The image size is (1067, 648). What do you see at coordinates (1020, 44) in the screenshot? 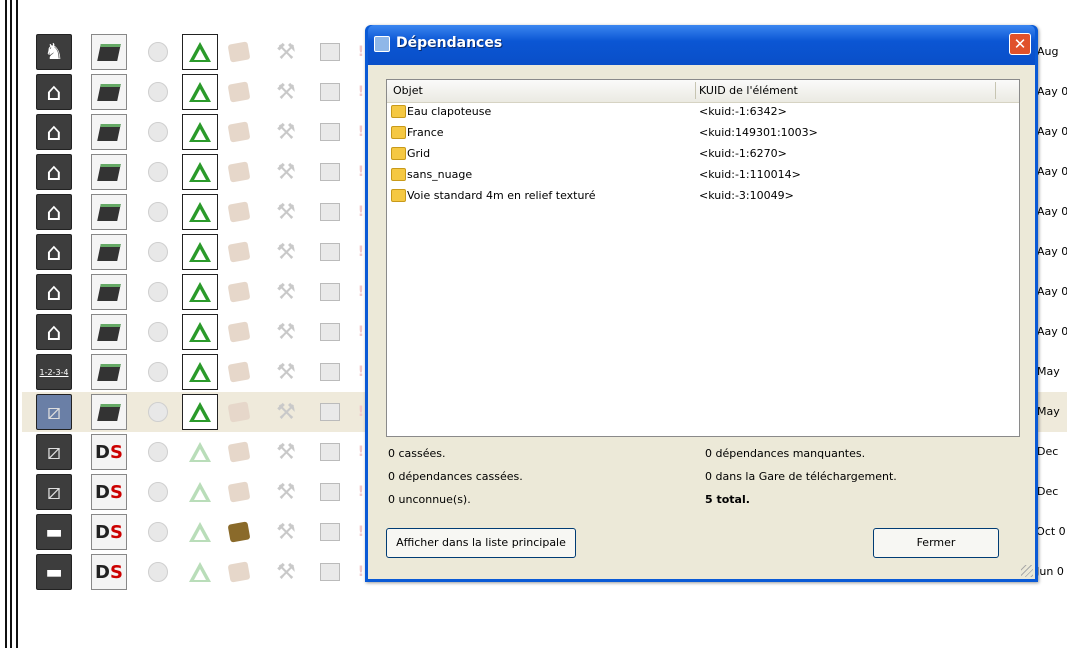
I see `close-icon: ✕` at bounding box center [1020, 44].